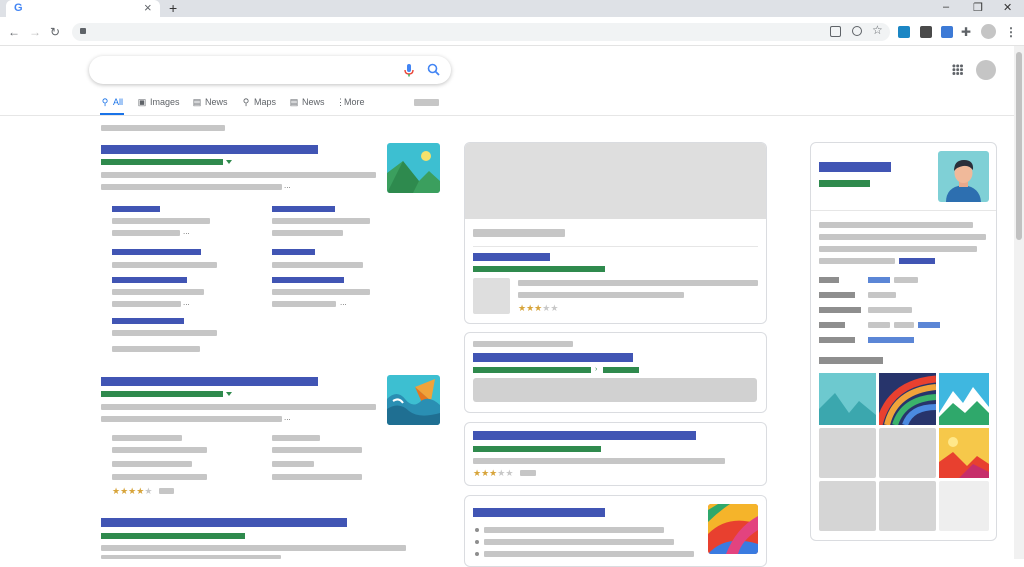  Describe the element at coordinates (148, 8) in the screenshot. I see `tab-close-icon: ×` at that location.